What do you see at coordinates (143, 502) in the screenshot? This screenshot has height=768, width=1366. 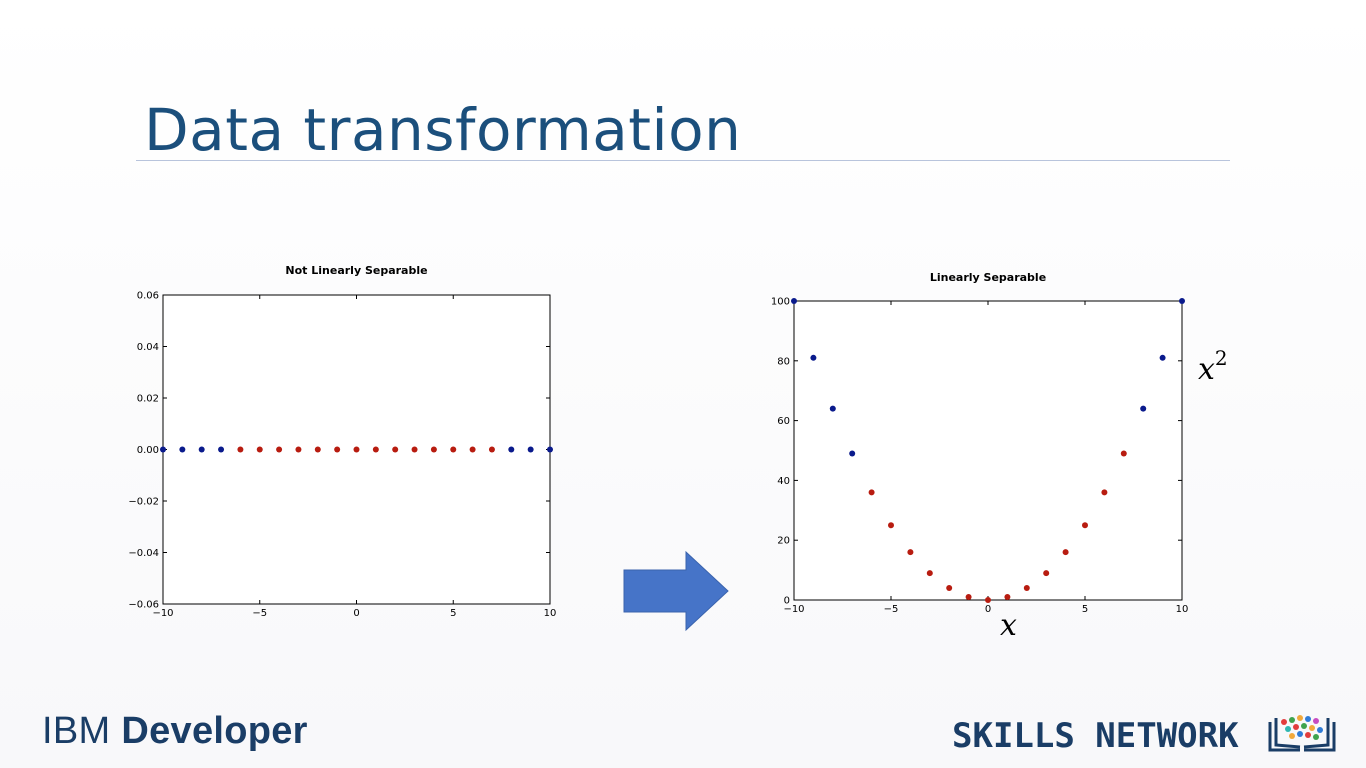 I see `y-tick-label: −0.02` at bounding box center [143, 502].